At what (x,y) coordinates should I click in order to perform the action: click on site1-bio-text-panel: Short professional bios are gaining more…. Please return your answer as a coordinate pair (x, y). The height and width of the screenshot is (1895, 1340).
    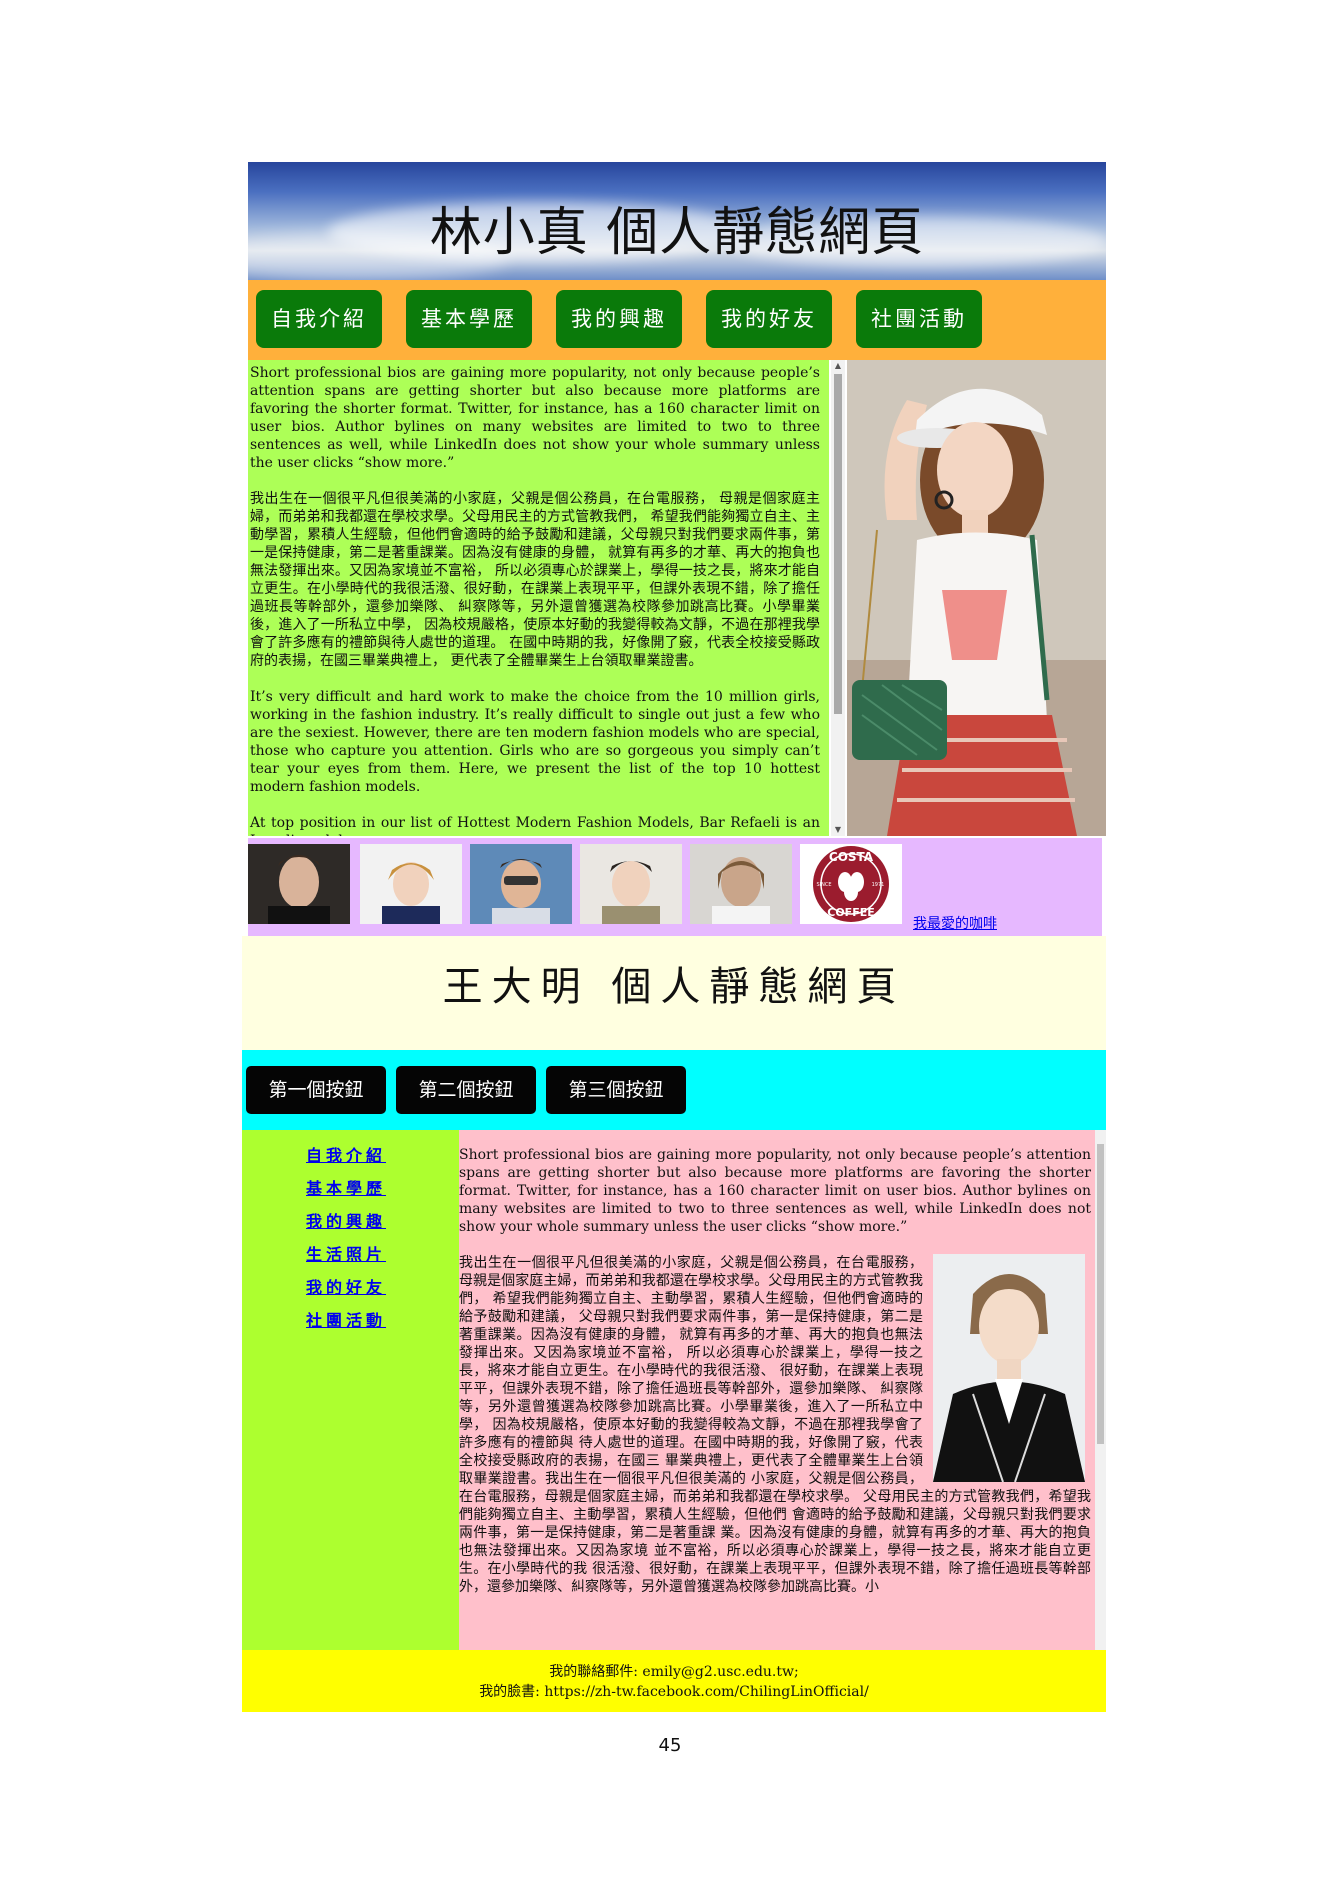
    Looking at the image, I should click on (538, 598).